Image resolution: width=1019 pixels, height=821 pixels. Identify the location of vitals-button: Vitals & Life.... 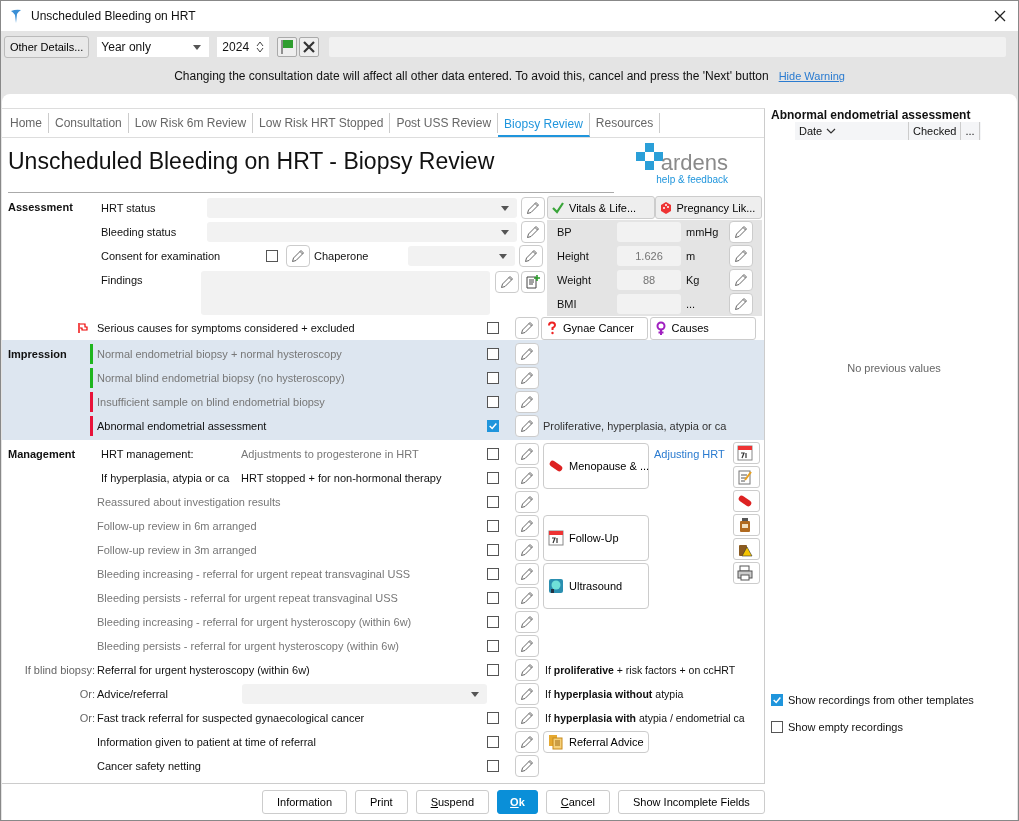
(601, 207).